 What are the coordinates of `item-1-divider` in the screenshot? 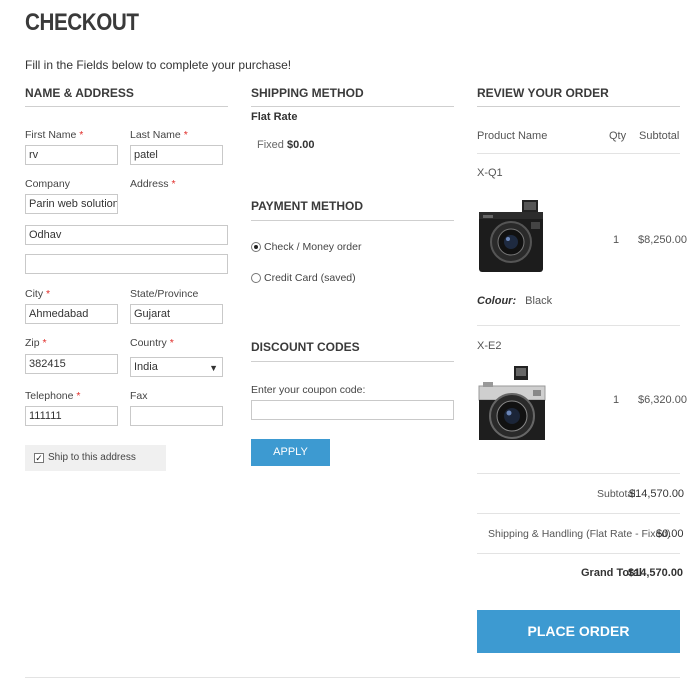 It's located at (578, 325).